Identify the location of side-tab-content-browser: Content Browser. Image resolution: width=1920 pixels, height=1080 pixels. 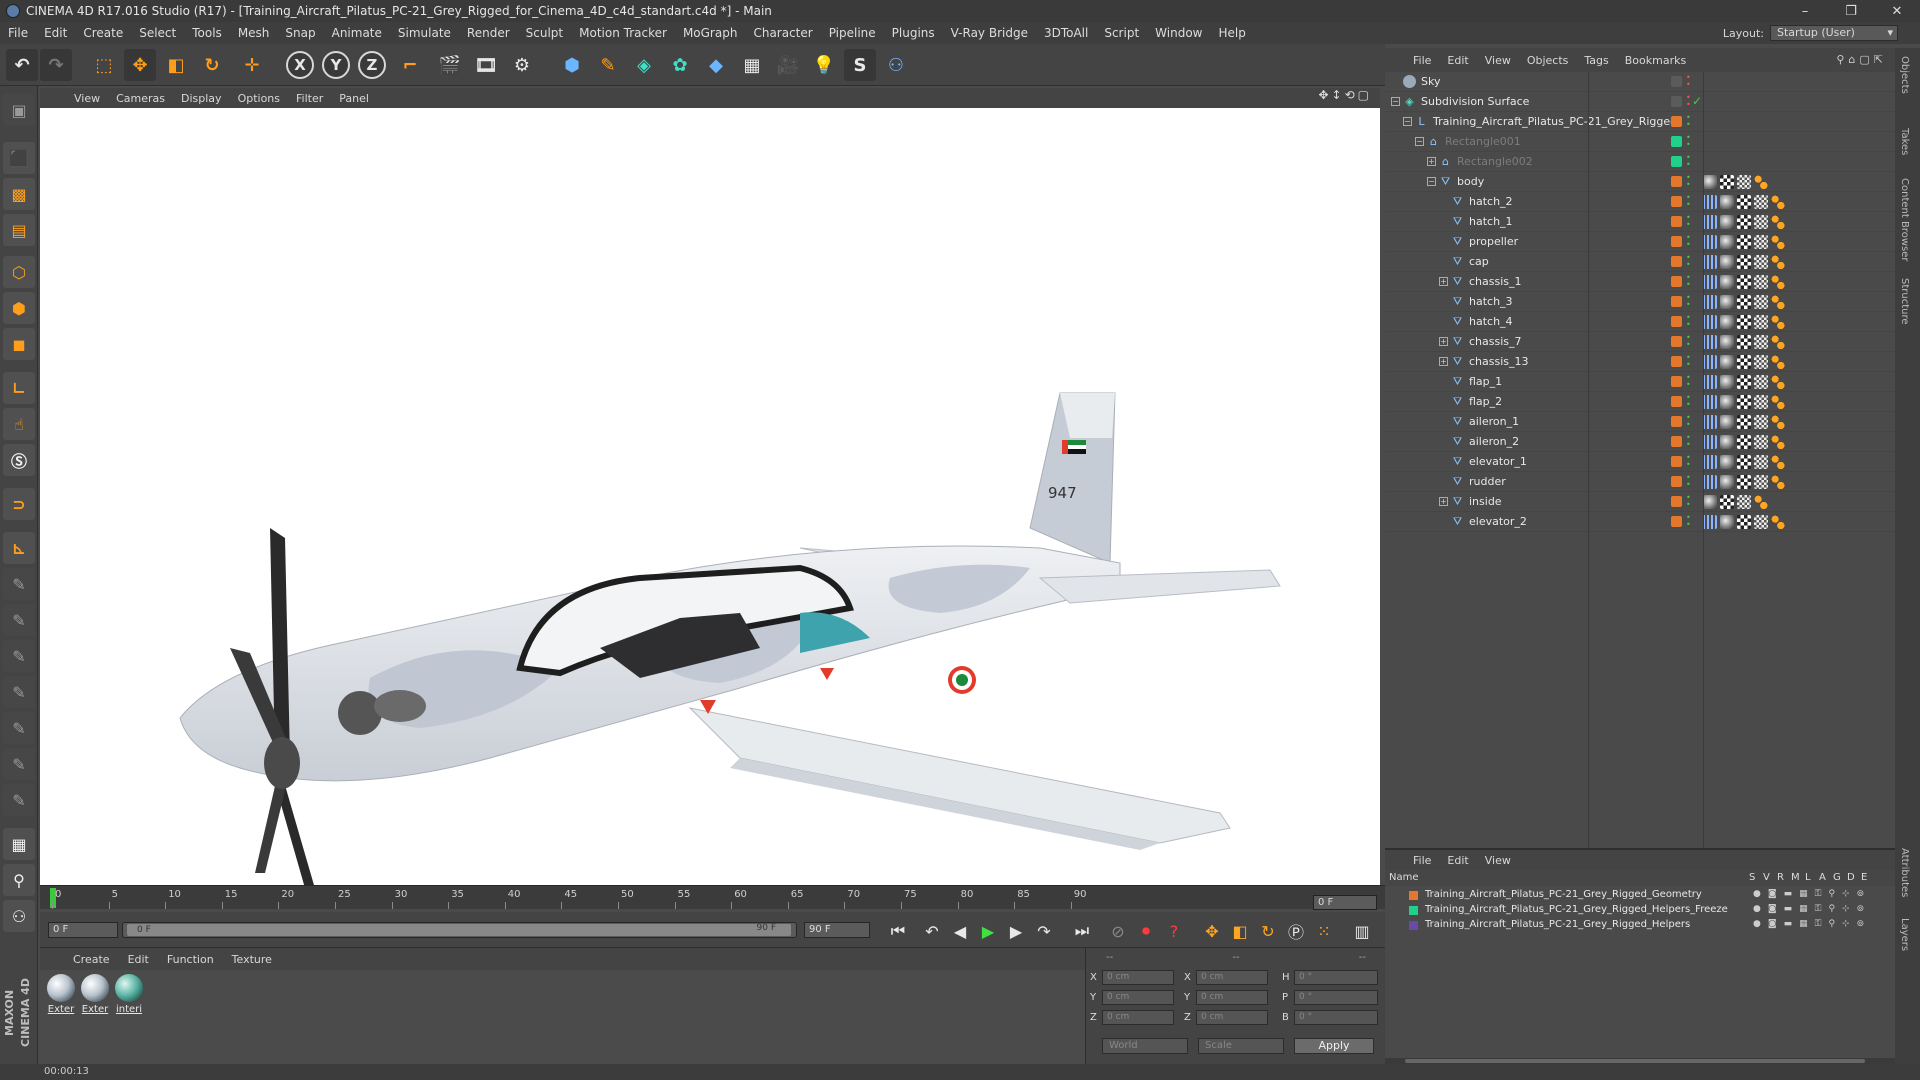
(1904, 219).